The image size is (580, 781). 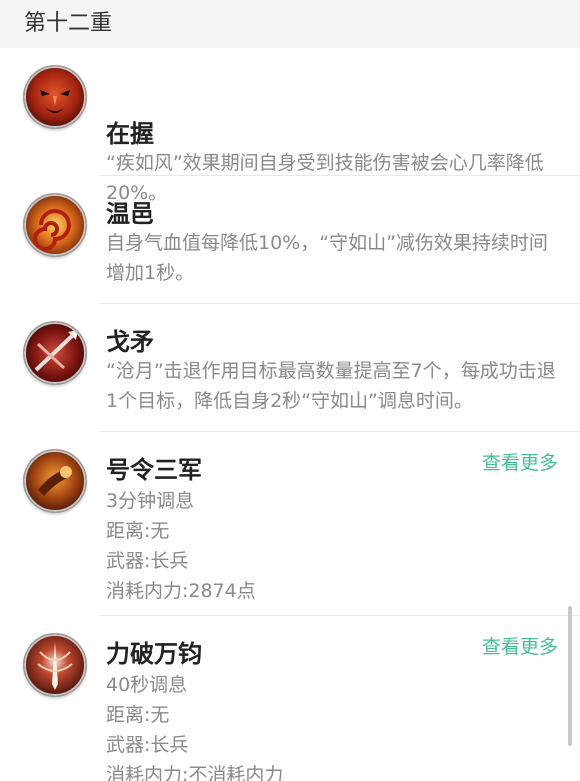 I want to click on skill-name: 在握, so click(x=130, y=134).